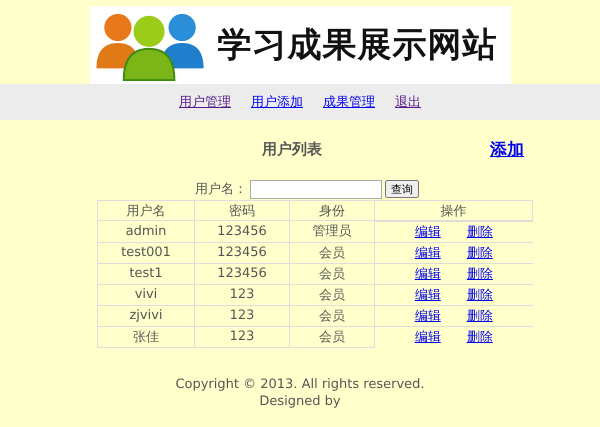 The height and width of the screenshot is (427, 600). What do you see at coordinates (146, 273) in the screenshot?
I see `table-cell: test1` at bounding box center [146, 273].